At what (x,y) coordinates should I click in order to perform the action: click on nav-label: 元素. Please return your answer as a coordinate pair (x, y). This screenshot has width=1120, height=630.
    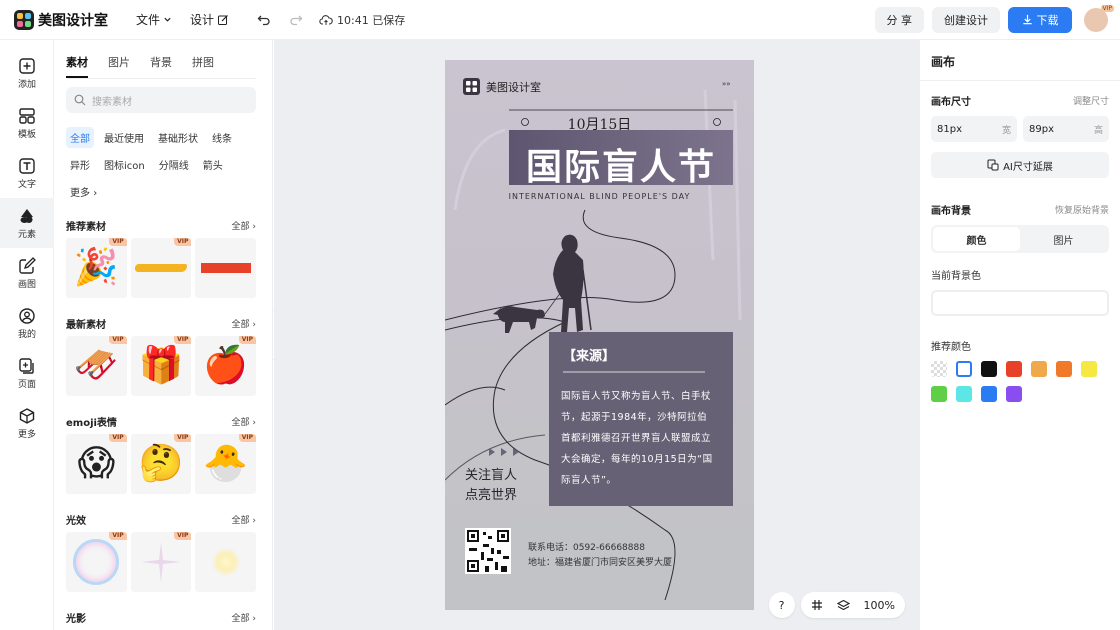
    Looking at the image, I should click on (26, 234).